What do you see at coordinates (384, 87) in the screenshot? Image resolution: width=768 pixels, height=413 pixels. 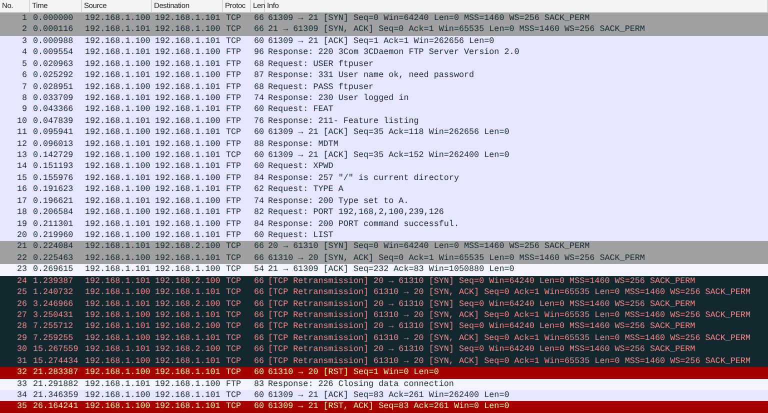 I see `packet-row: 7 0.028951 192.168.1.100 192.168.1.101 FTP 68 Request: PASS ftpuser` at bounding box center [384, 87].